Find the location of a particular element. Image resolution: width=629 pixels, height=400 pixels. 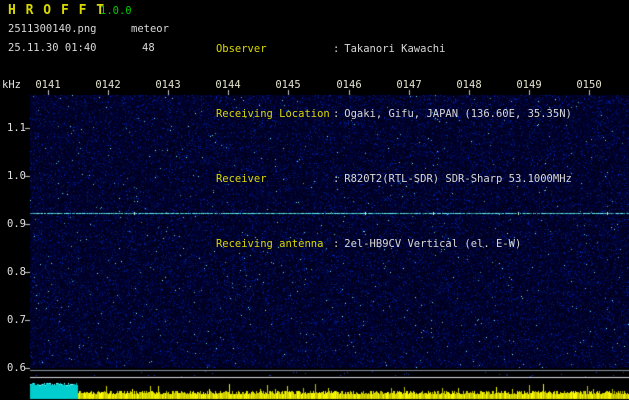

app-version: 1.0.0 is located at coordinates (116, 11).